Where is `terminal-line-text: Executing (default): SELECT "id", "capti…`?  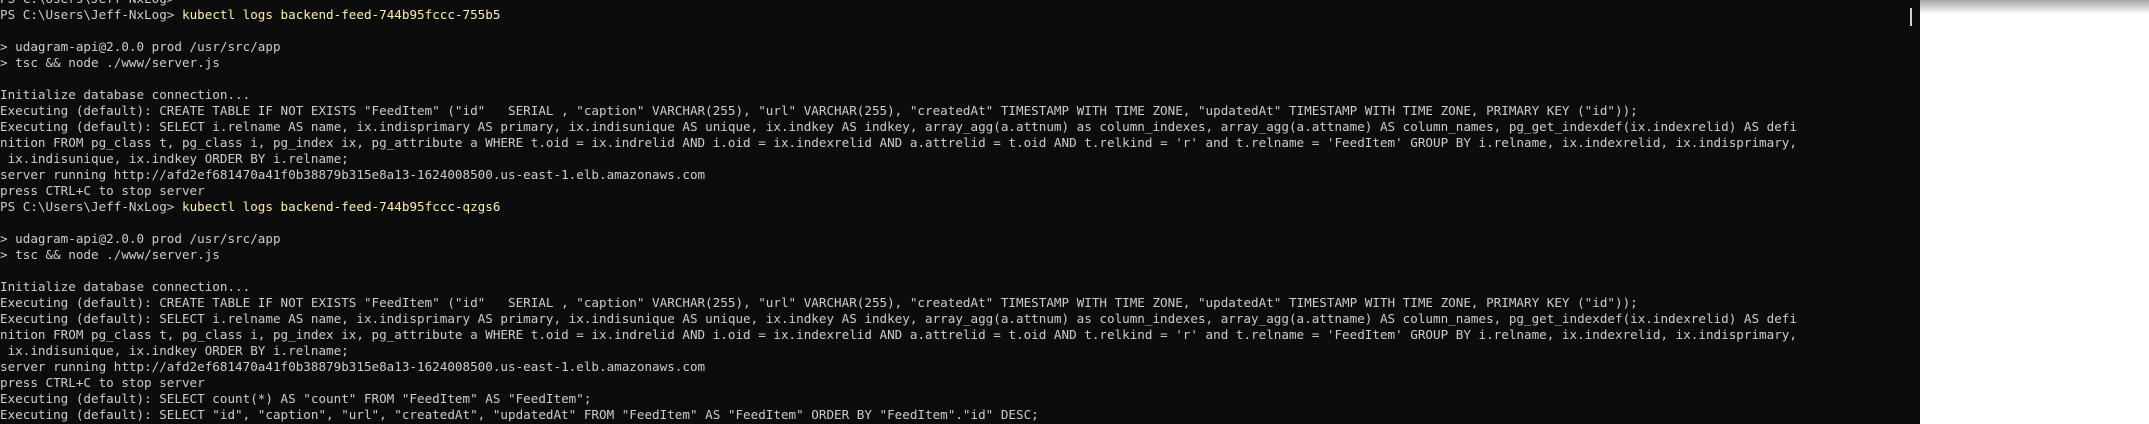
terminal-line-text: Executing (default): SELECT "id", "capti… is located at coordinates (519, 414).